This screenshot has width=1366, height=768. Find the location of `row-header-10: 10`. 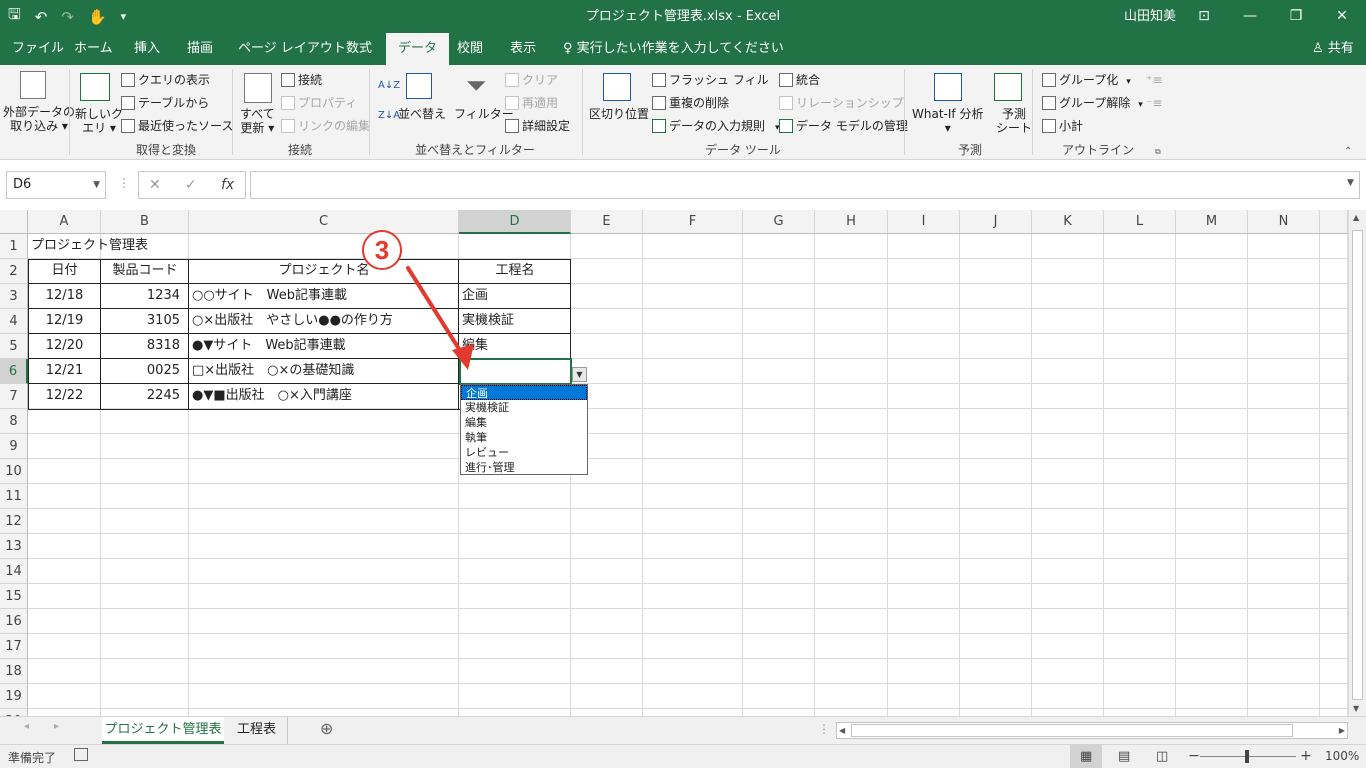

row-header-10: 10 is located at coordinates (14, 471).